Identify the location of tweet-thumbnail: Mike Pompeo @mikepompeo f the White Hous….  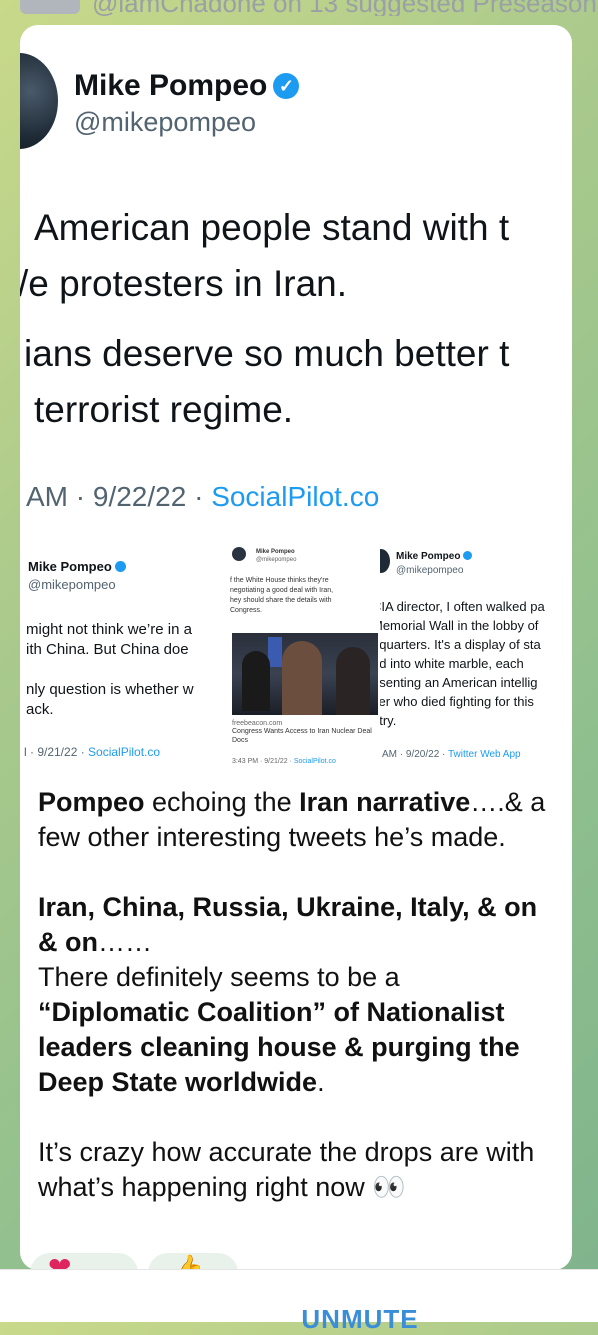
(305, 670).